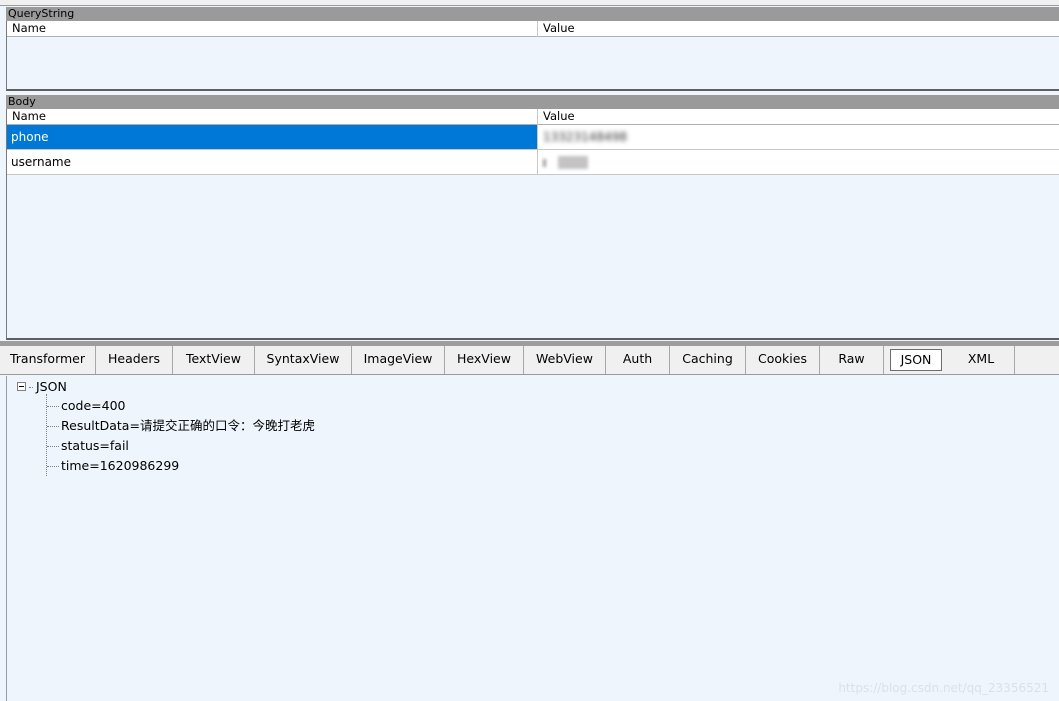 The width and height of the screenshot is (1059, 701). What do you see at coordinates (943, 688) in the screenshot?
I see `watermark: https://blog.csdn.net/qq_23356521` at bounding box center [943, 688].